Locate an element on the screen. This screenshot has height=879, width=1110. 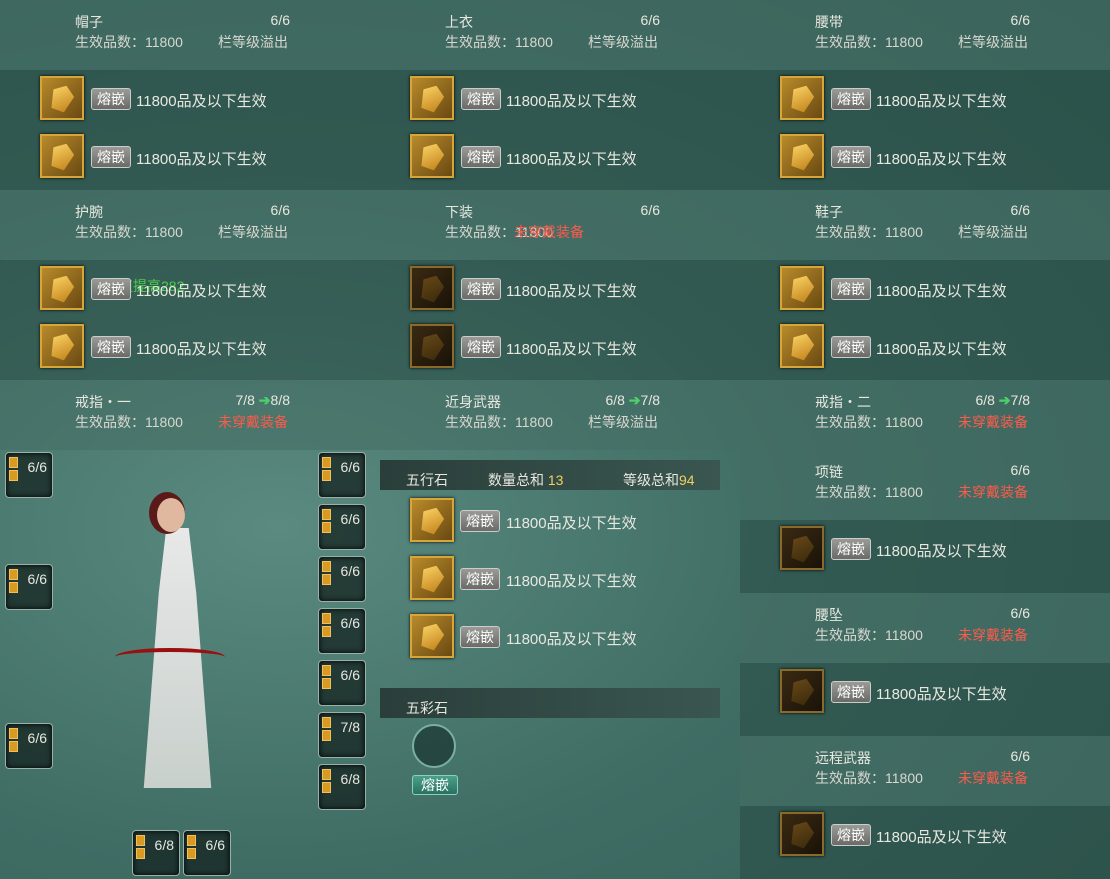
count-next: 7/8 is located at coordinates (1020, 400).